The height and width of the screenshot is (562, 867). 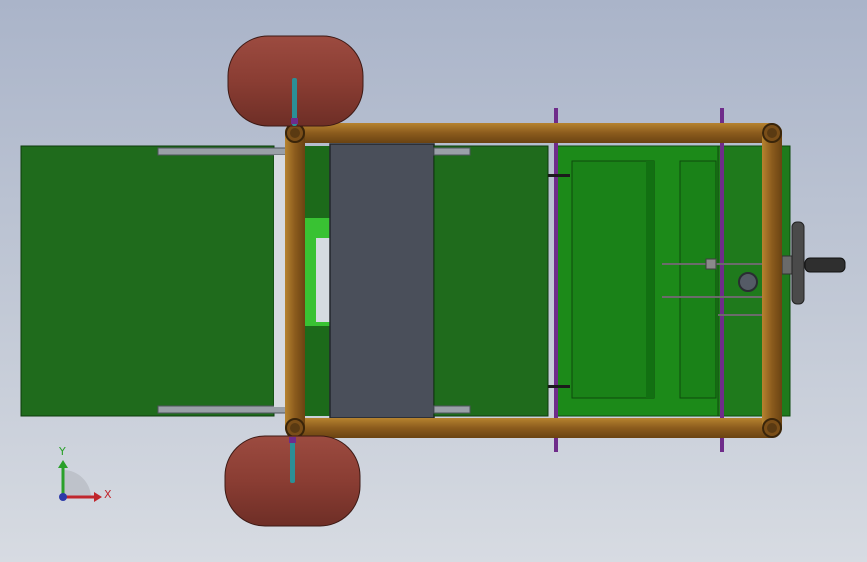 What do you see at coordinates (98, 497) in the screenshot?
I see `triad-x-arrow` at bounding box center [98, 497].